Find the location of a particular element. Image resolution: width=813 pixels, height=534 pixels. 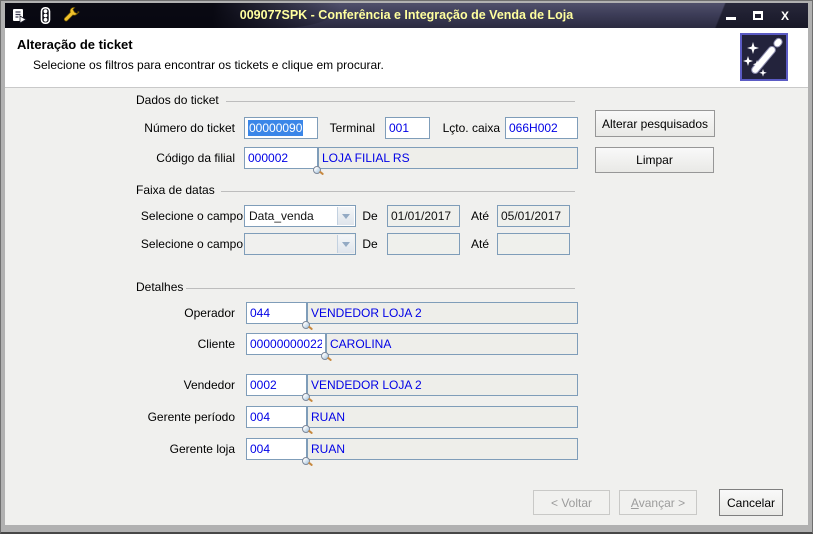

magic-wand-icon is located at coordinates (764, 57).